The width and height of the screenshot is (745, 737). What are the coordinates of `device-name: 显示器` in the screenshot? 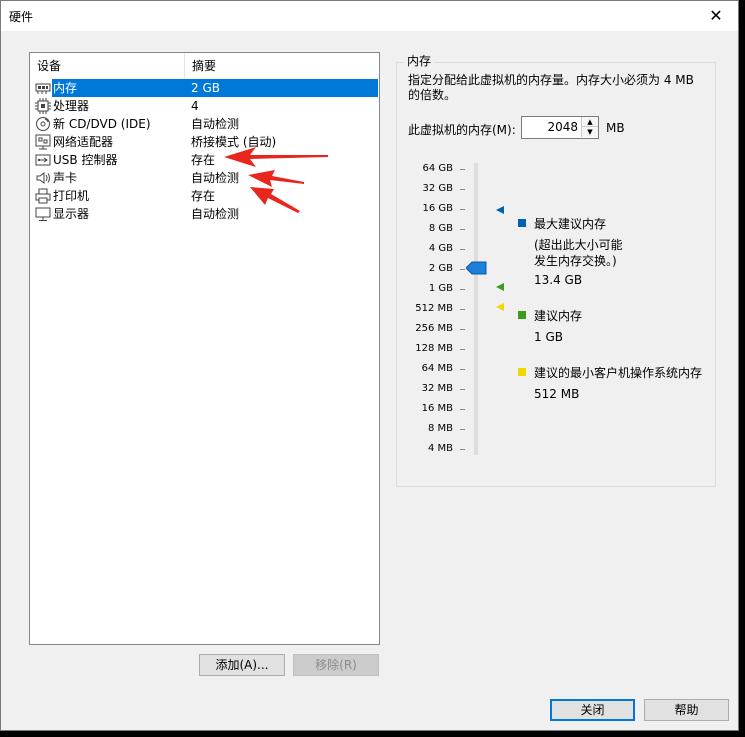 It's located at (71, 214).